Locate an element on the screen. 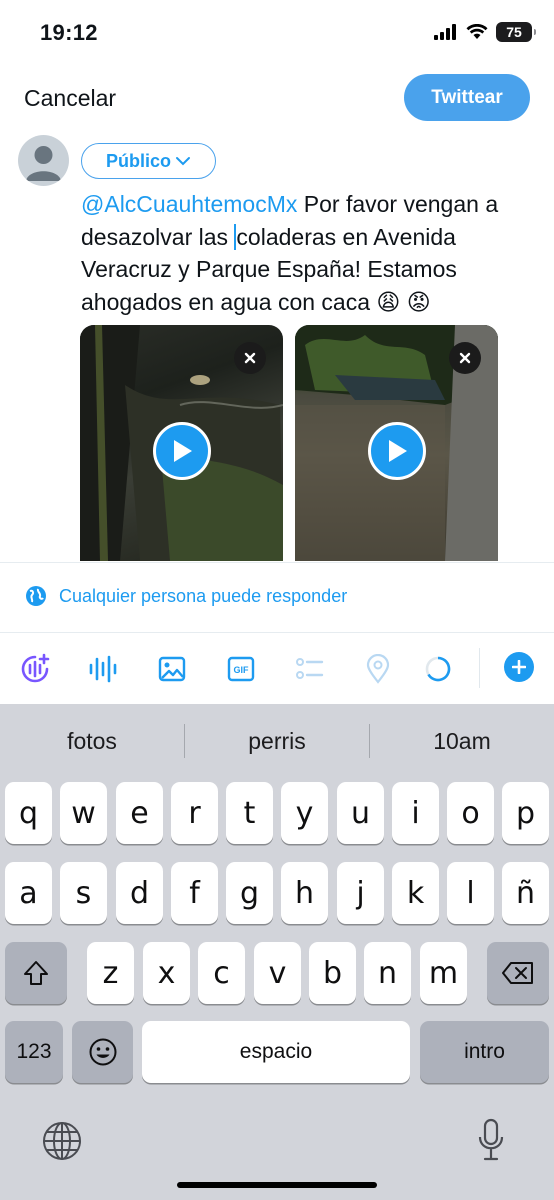  key-t: t is located at coordinates (249, 813).